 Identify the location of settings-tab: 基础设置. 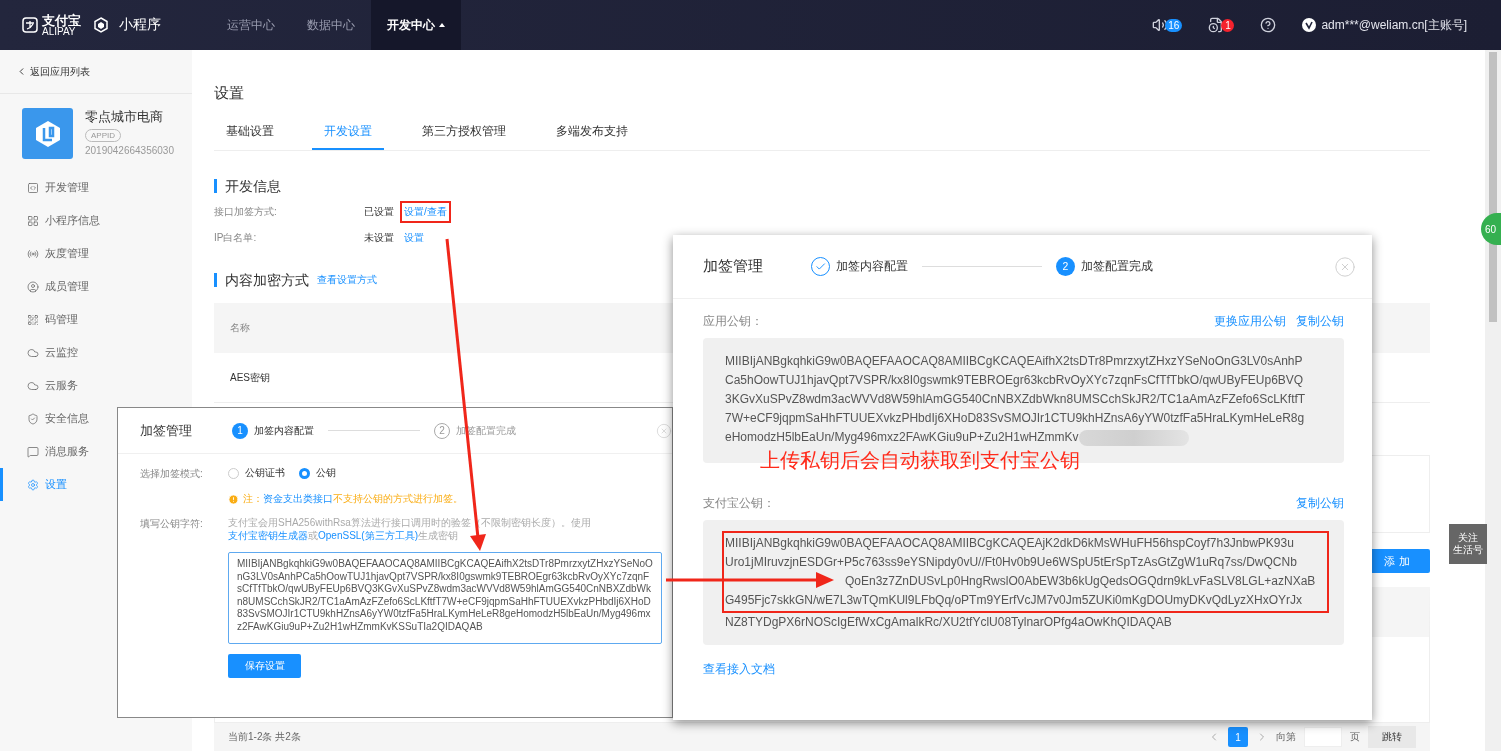
(250, 136).